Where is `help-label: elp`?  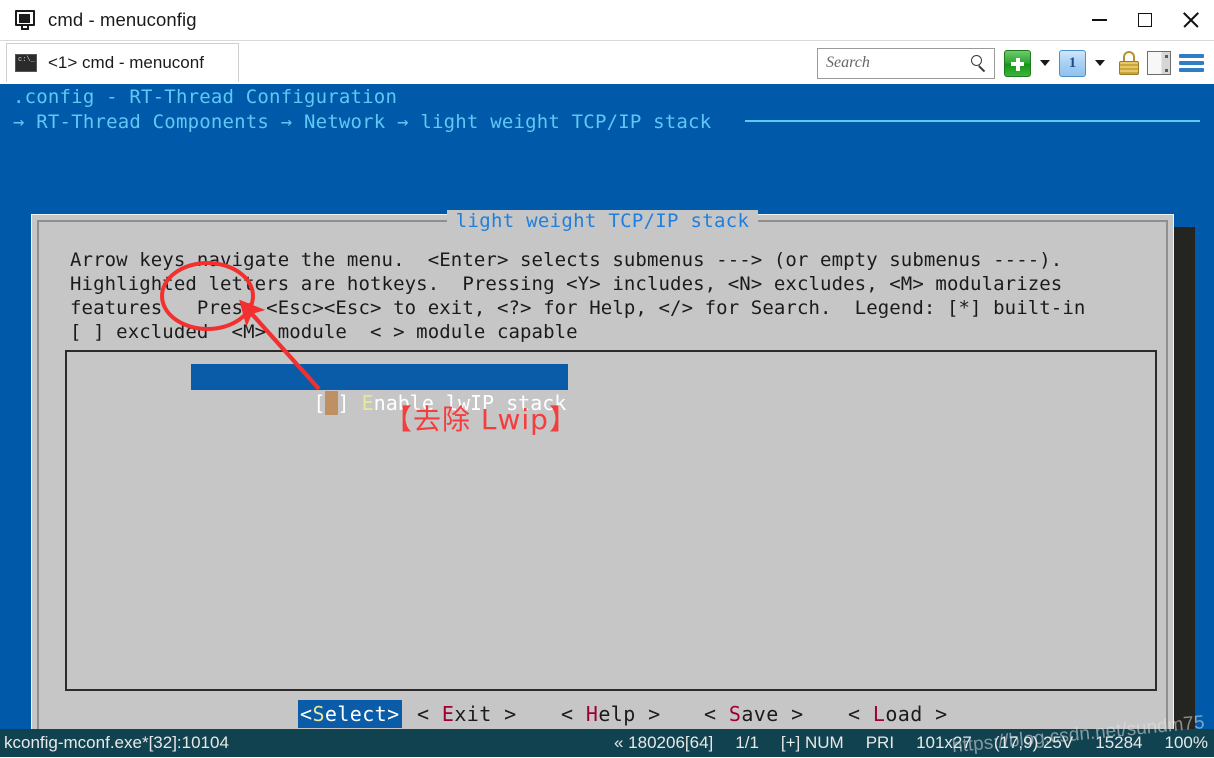
help-label: elp is located at coordinates (617, 714).